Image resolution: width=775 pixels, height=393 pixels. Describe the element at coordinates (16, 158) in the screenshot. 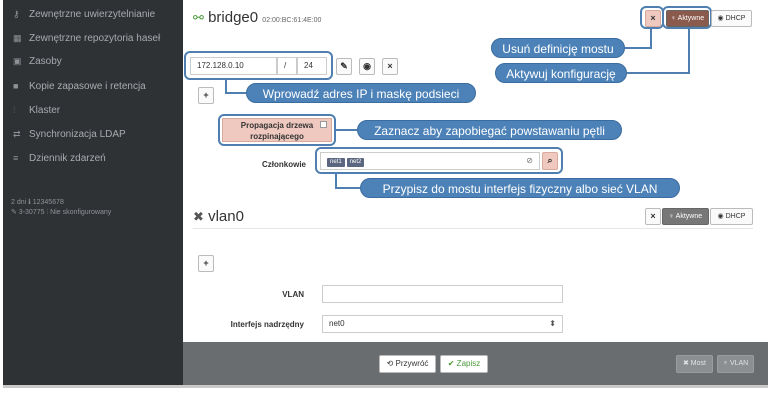

I see `list-icon: ≡` at that location.